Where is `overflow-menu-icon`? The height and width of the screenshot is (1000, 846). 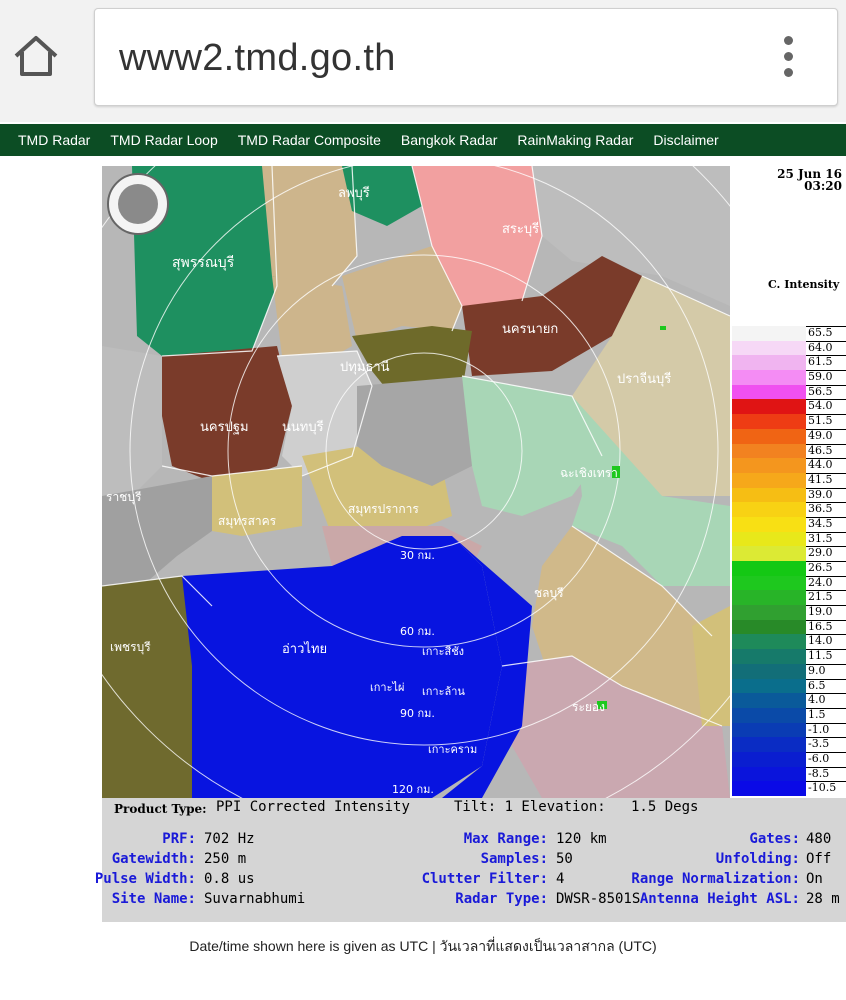
overflow-menu-icon is located at coordinates (788, 57).